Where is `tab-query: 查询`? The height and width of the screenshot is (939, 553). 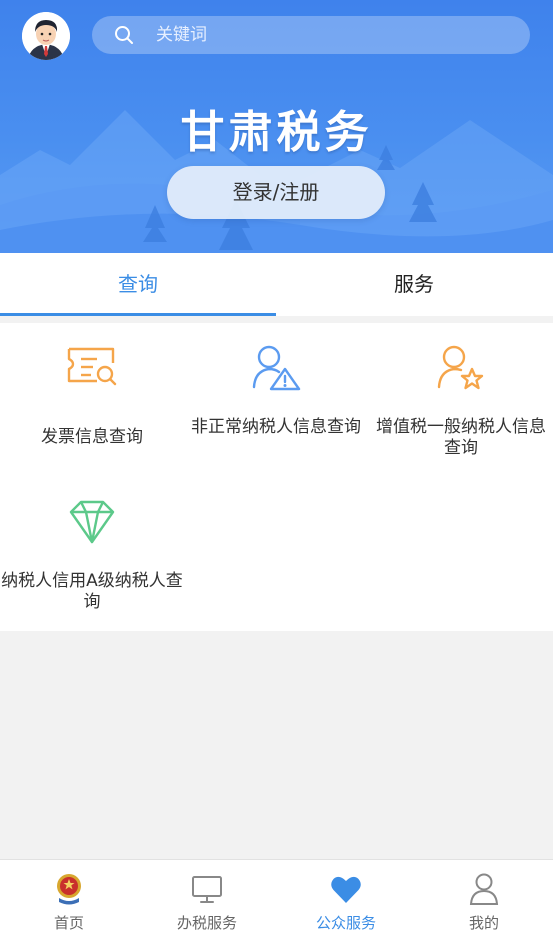 tab-query: 查询 is located at coordinates (138, 284).